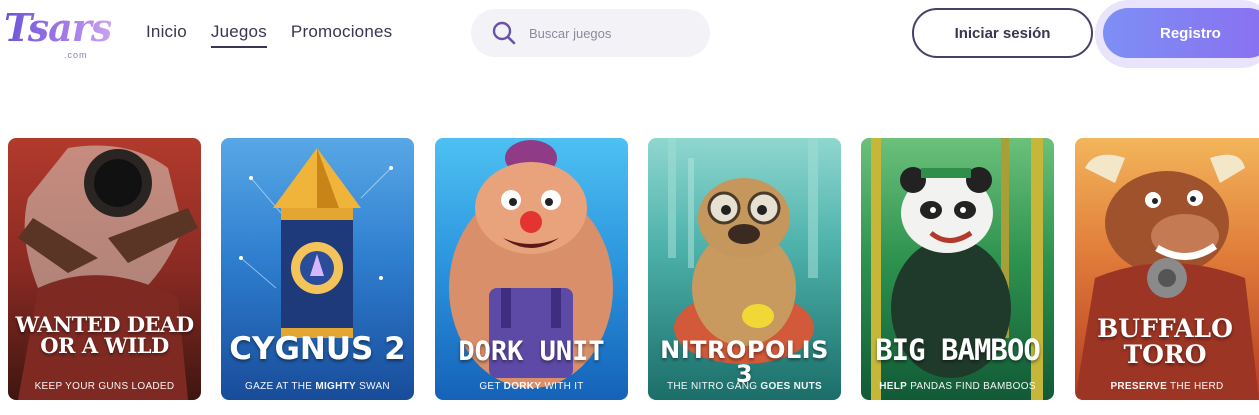 The width and height of the screenshot is (1259, 415). Describe the element at coordinates (744, 386) in the screenshot. I see `game-tagline: THE NITRO GANG GOES NUTS` at that location.